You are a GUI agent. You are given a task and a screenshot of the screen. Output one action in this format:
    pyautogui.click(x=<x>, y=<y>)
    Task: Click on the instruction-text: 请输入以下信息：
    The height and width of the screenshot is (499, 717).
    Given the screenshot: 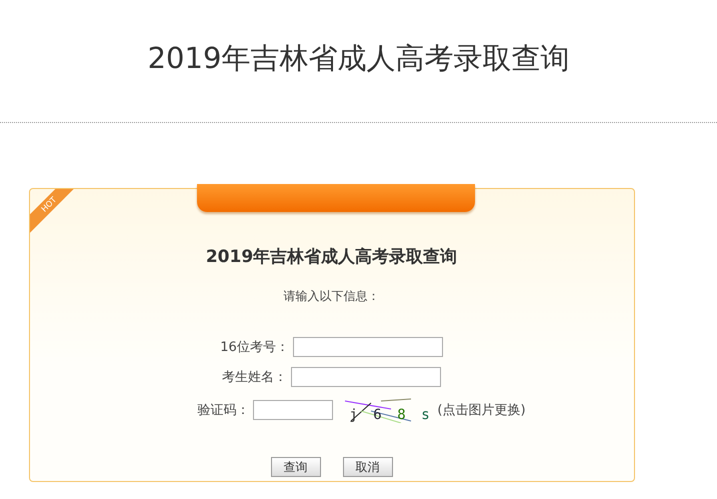 What is the action you would take?
    pyautogui.click(x=332, y=296)
    